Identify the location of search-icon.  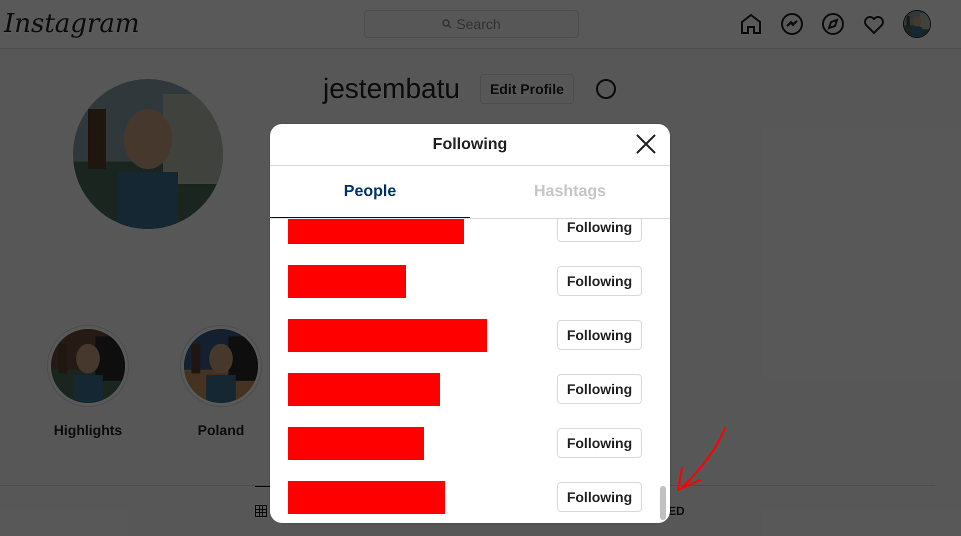
(447, 24).